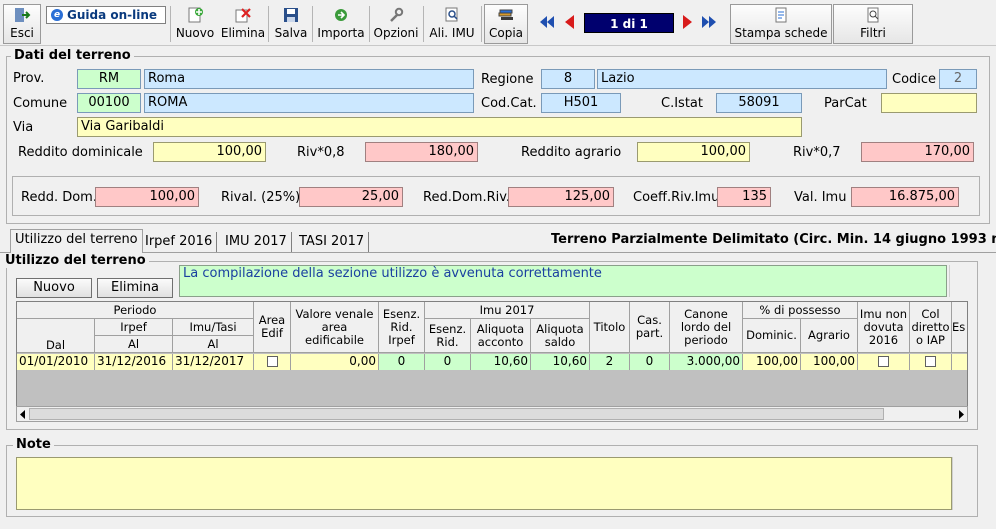 The width and height of the screenshot is (996, 529). I want to click on cistat-field: 58091, so click(759, 103).